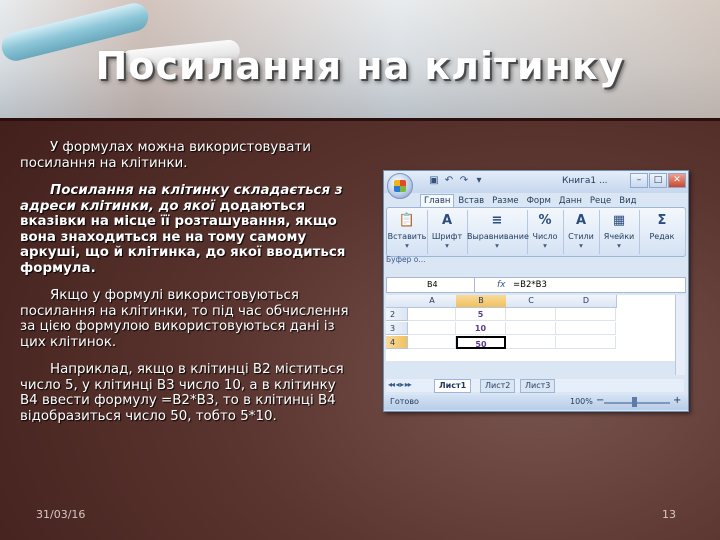 This screenshot has width=720, height=540. Describe the element at coordinates (456, 182) in the screenshot. I see `quick-access-toolbar: ▣ ↶ ↷ ▾` at that location.